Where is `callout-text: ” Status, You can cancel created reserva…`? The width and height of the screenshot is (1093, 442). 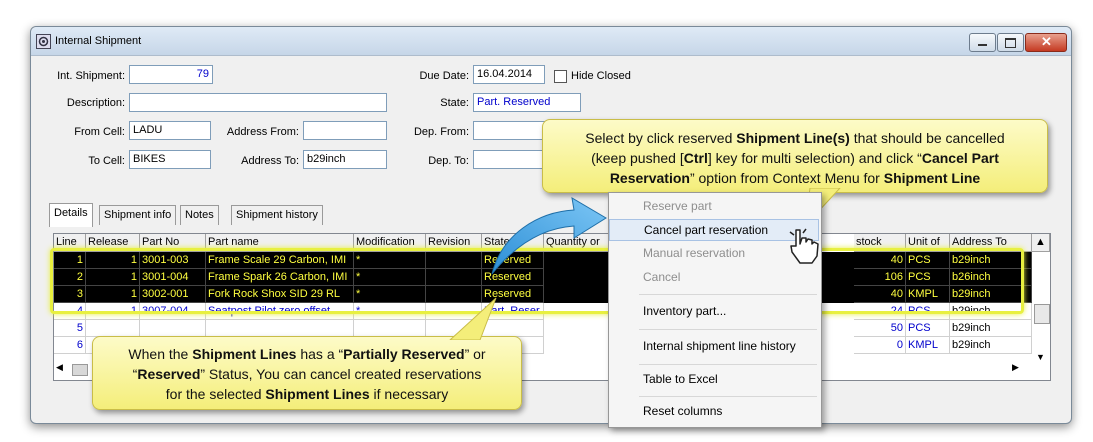
callout-text: ” Status, You can cancel created reserva… is located at coordinates (341, 374).